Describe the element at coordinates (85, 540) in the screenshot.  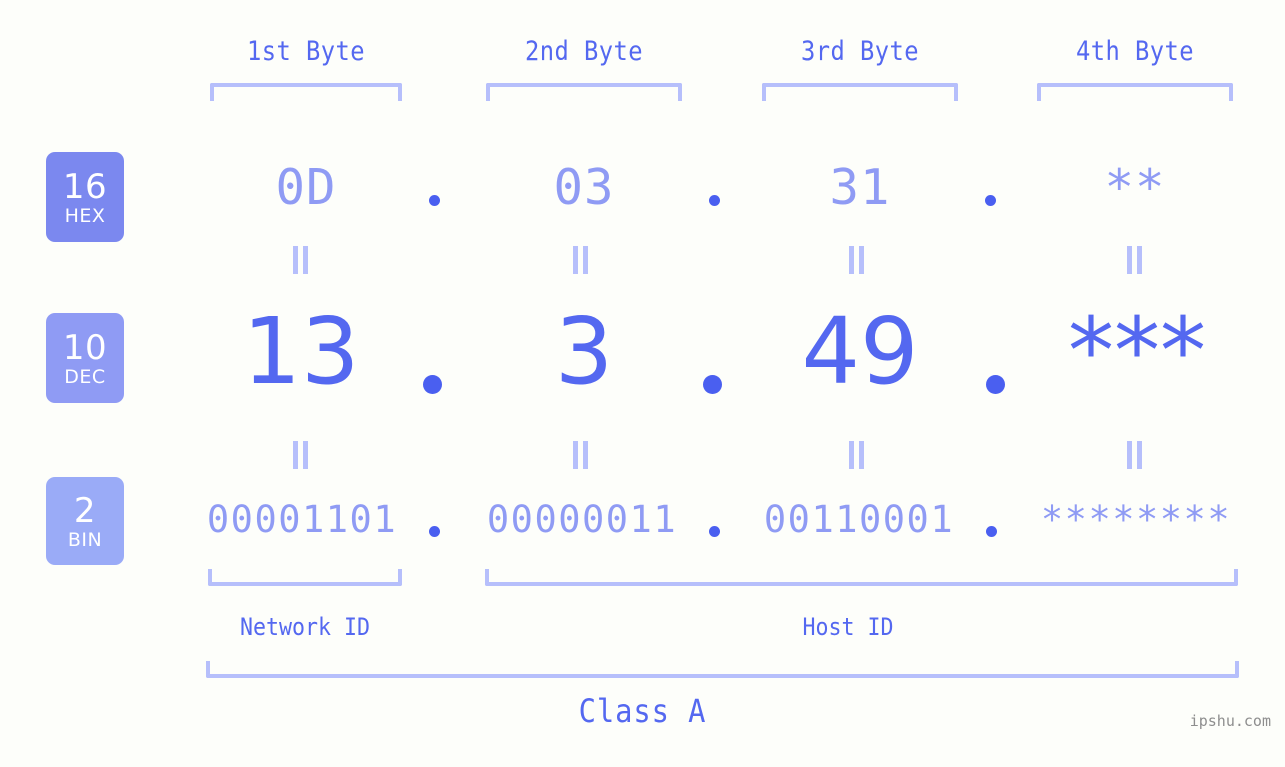
I see `radix-badge-bin-name: BIN` at that location.